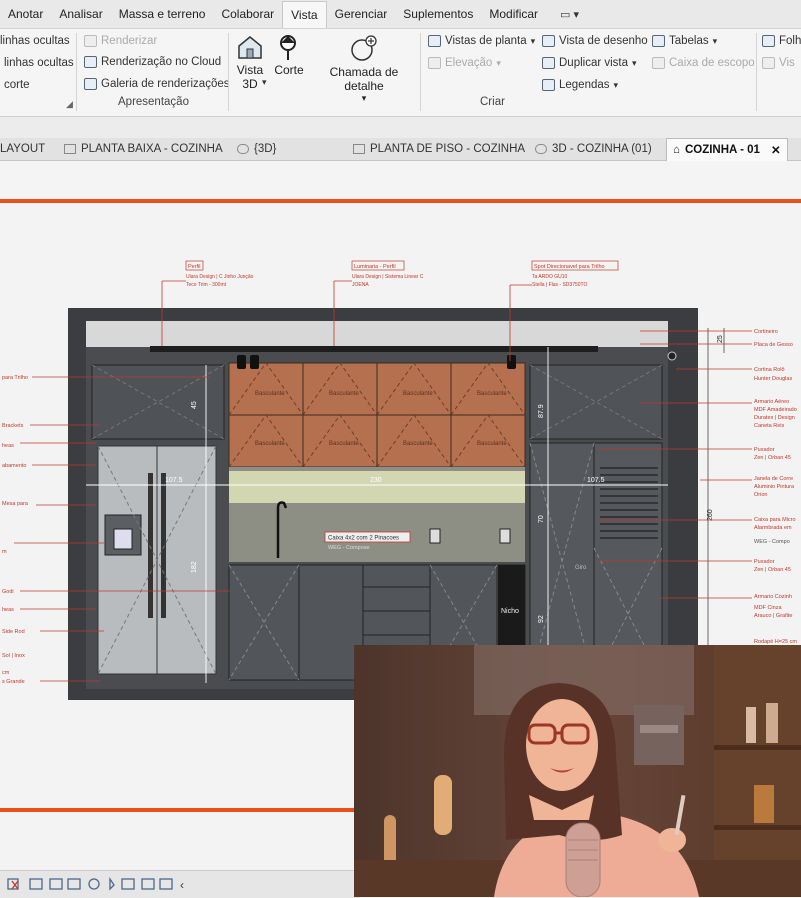 The width and height of the screenshot is (801, 898). Describe the element at coordinates (363, 539) in the screenshot. I see `wall-note: Caixa 4x2 com 2 Pinacoes` at that location.